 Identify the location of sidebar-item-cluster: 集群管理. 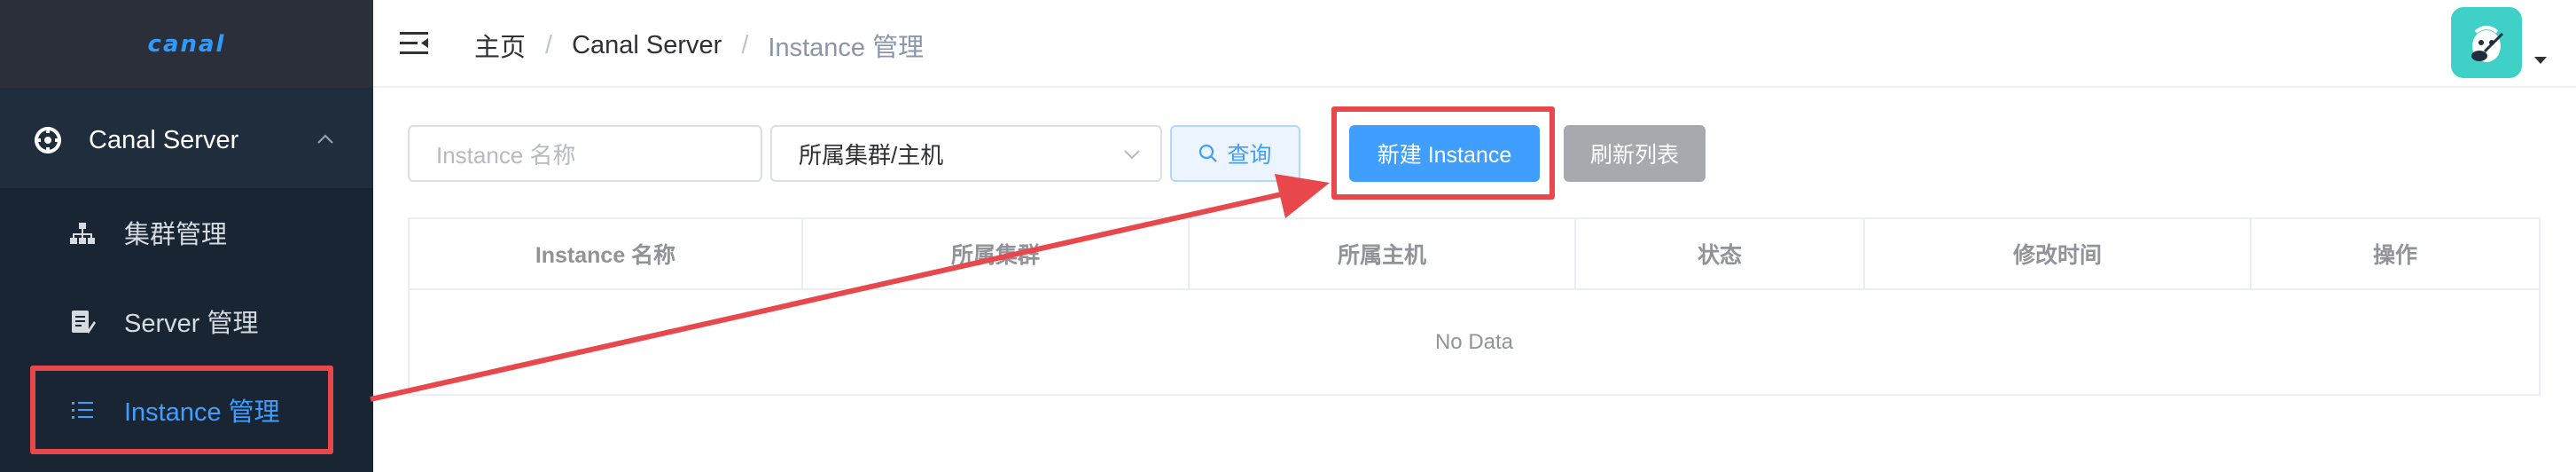
(186, 232).